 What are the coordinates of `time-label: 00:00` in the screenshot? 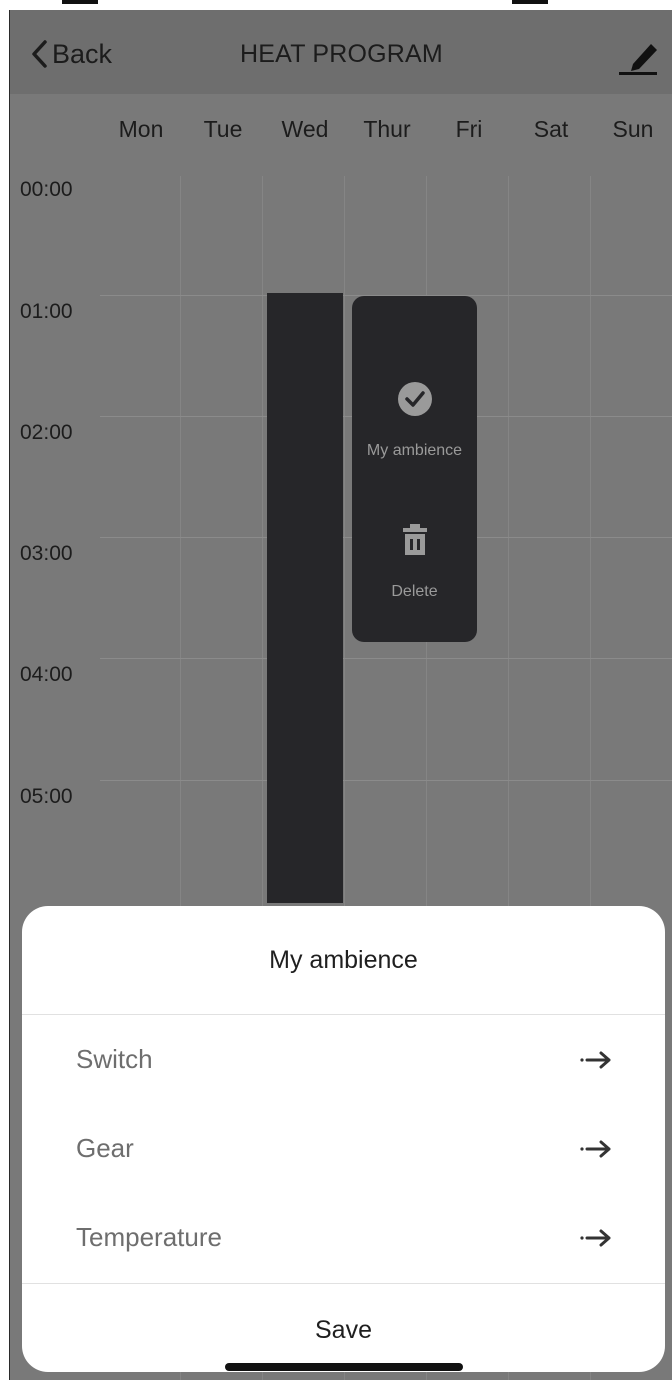 It's located at (46, 189).